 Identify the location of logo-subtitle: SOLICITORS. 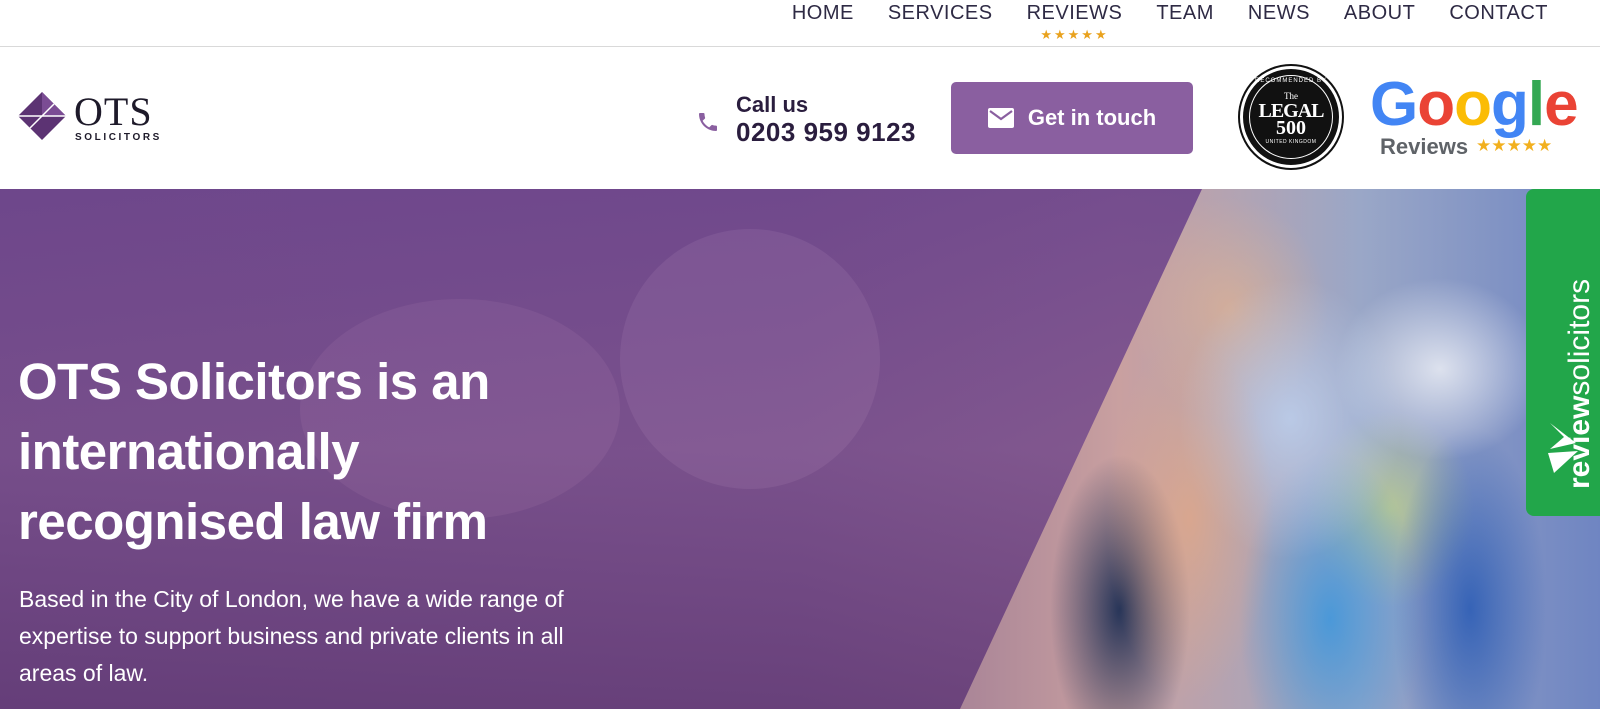
(118, 137).